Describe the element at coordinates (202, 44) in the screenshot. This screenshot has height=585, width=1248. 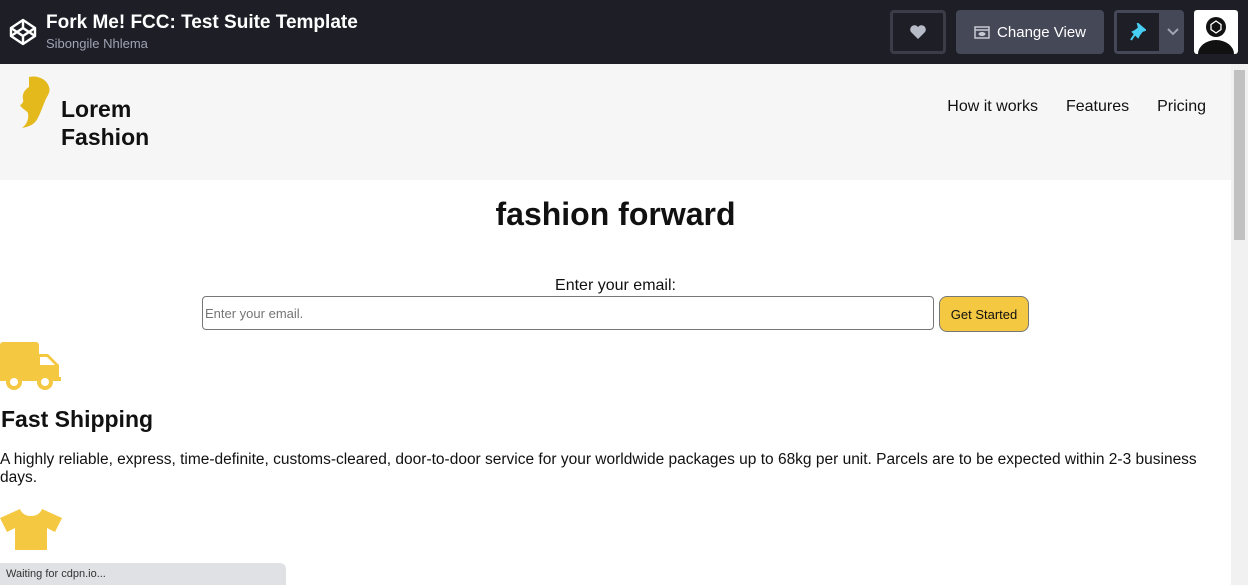
I see `pen-author: Sibongile Nhlema` at that location.